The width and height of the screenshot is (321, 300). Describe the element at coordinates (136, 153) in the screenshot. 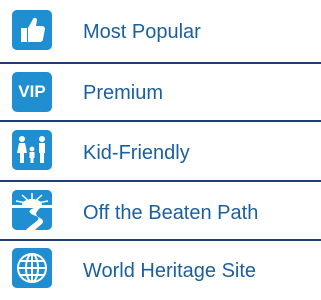

I see `legend-label: Kid-Friendly` at that location.